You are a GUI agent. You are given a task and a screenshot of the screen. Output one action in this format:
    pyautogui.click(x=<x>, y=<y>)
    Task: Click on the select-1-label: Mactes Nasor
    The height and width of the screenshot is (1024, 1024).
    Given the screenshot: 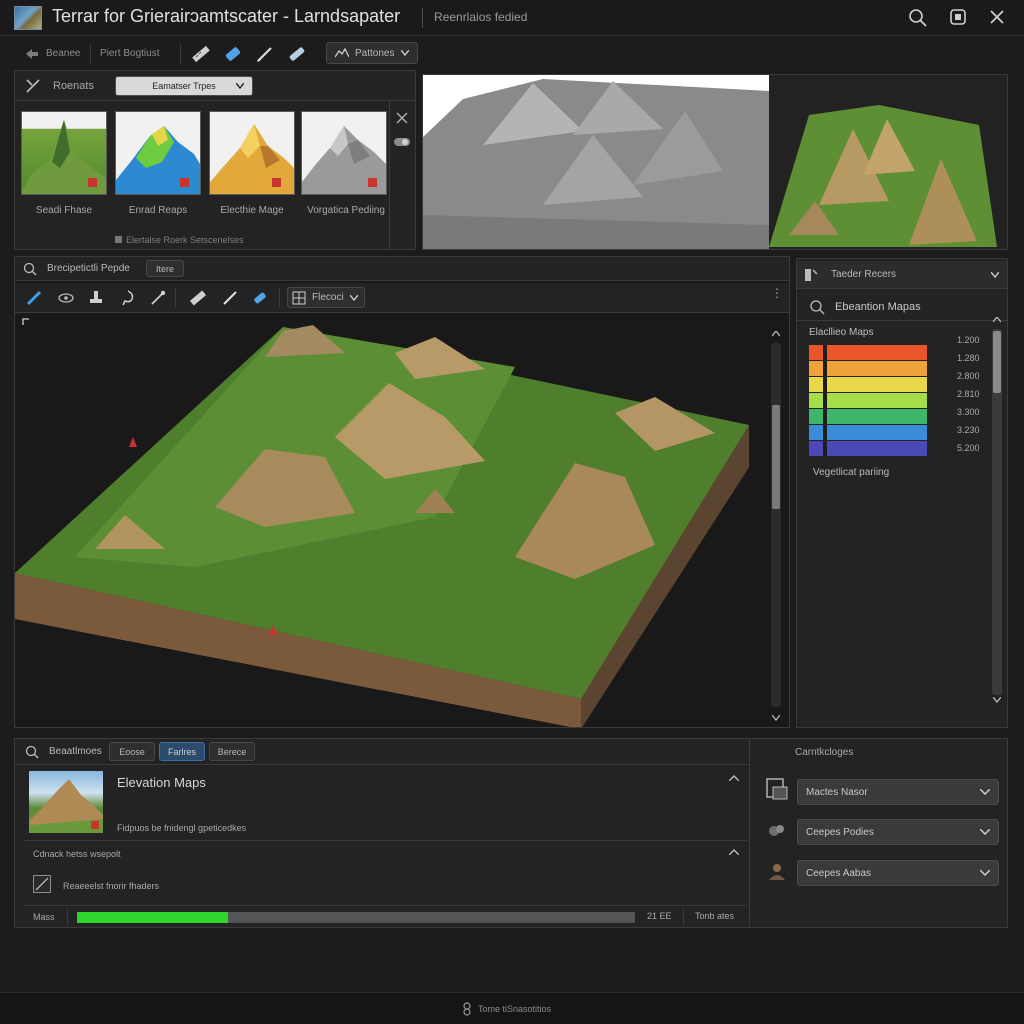 What is the action you would take?
    pyautogui.click(x=837, y=792)
    